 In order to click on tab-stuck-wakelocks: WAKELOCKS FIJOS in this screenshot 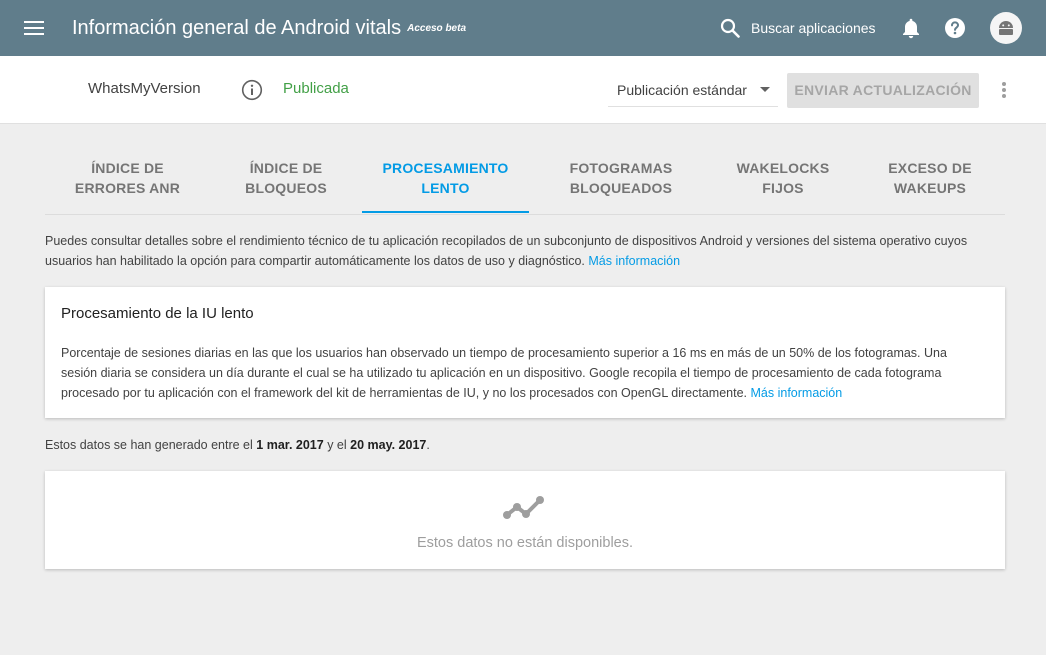, I will do `click(783, 178)`.